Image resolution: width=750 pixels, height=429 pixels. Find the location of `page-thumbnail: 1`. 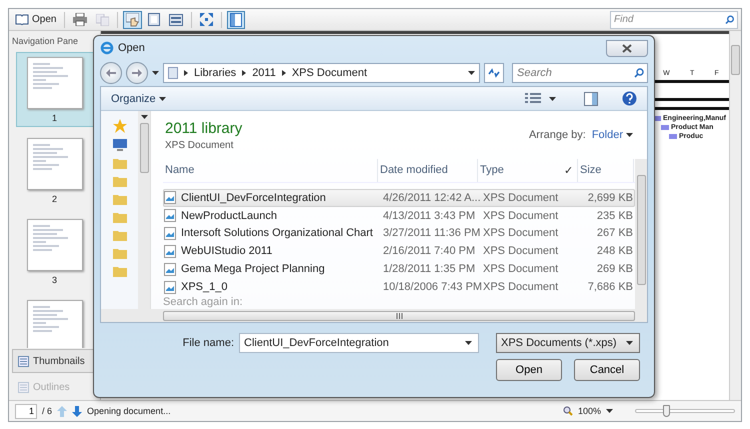

page-thumbnail: 1 is located at coordinates (55, 89).